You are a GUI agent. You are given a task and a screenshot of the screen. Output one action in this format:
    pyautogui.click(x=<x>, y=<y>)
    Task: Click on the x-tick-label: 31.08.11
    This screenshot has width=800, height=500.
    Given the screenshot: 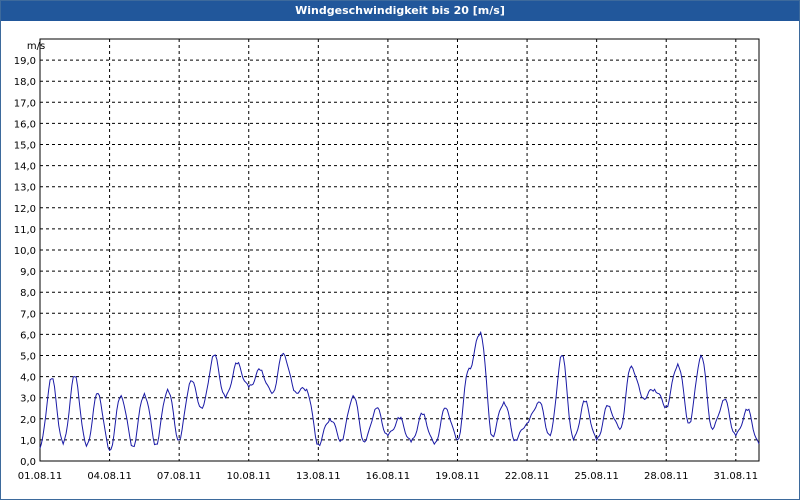 What is the action you would take?
    pyautogui.click(x=736, y=476)
    